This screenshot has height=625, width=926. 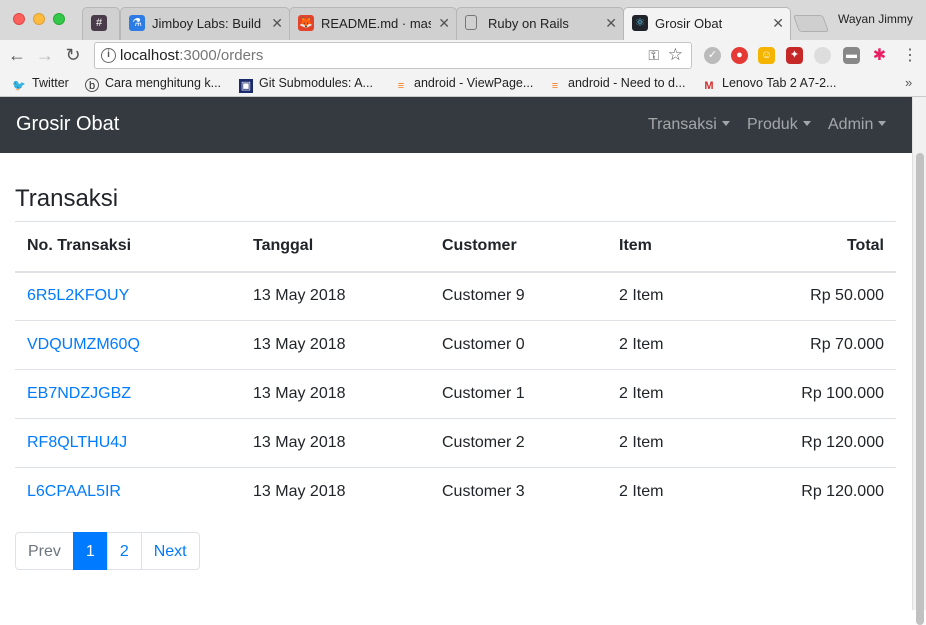 What do you see at coordinates (74, 491) in the screenshot?
I see `order-id-link: L6CPAAL5IR` at bounding box center [74, 491].